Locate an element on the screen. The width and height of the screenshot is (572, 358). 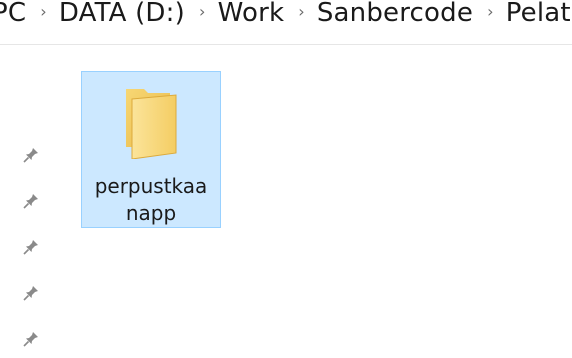
folder-icon is located at coordinates (151, 124).